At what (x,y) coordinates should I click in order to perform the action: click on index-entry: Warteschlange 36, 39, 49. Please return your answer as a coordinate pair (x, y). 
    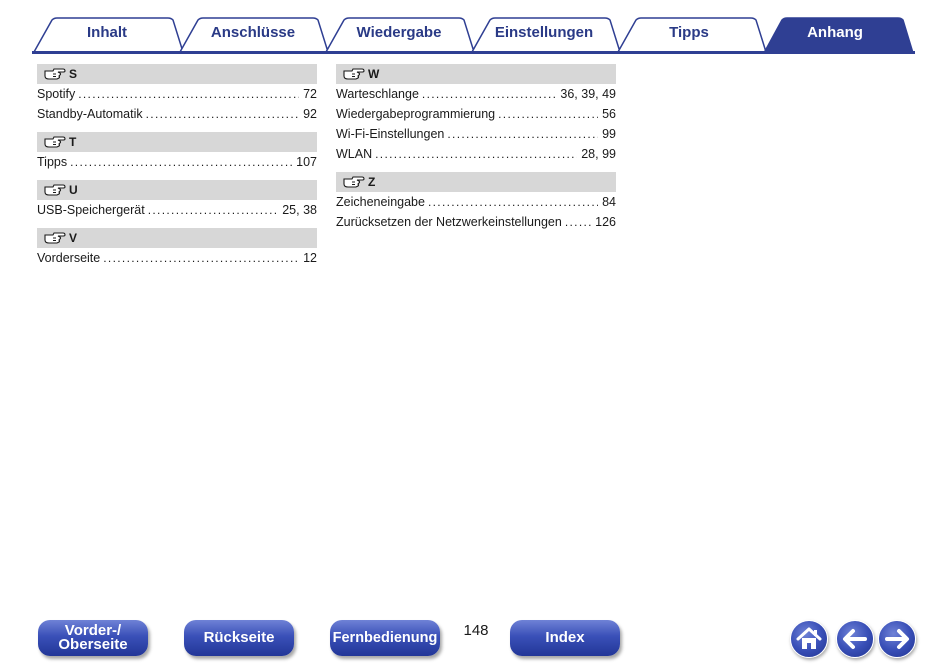
    Looking at the image, I should click on (476, 94).